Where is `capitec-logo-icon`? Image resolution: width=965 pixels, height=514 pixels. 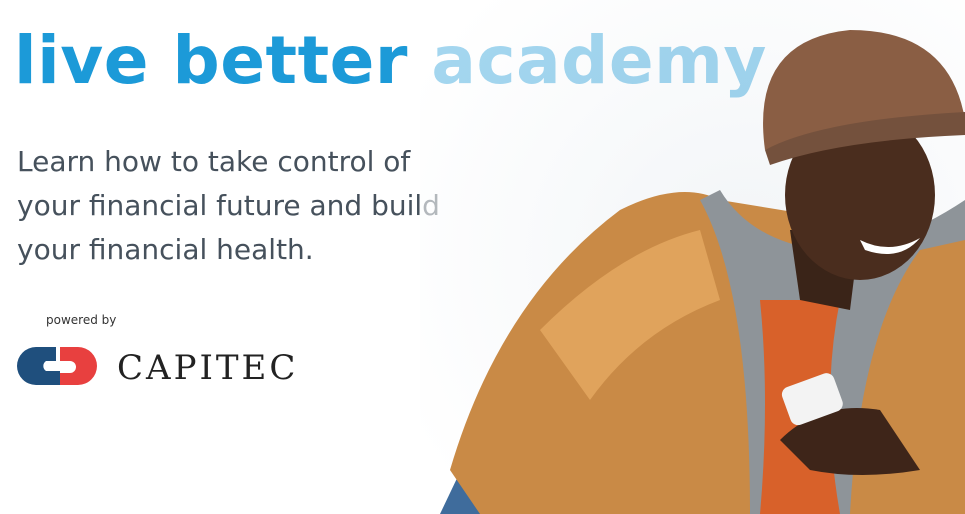
capitec-logo-icon is located at coordinates (57, 366).